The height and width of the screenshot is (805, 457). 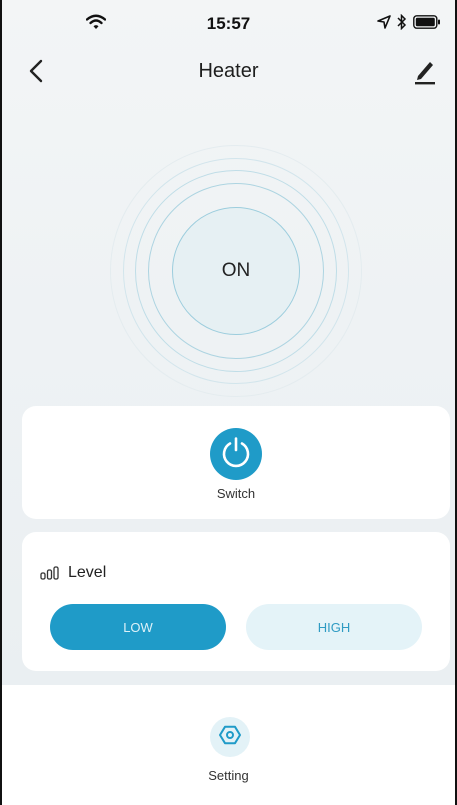 I want to click on level-high-button: HIGH, so click(x=334, y=627).